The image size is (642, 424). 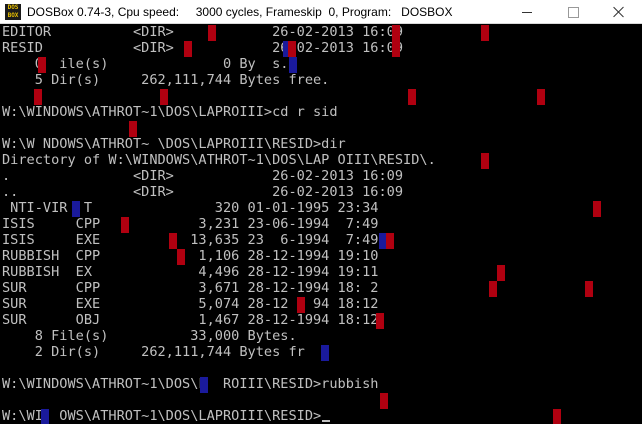 I want to click on terminal-line: SUR EXE 5,074 28-12 94 18:12, so click(x=190, y=304).